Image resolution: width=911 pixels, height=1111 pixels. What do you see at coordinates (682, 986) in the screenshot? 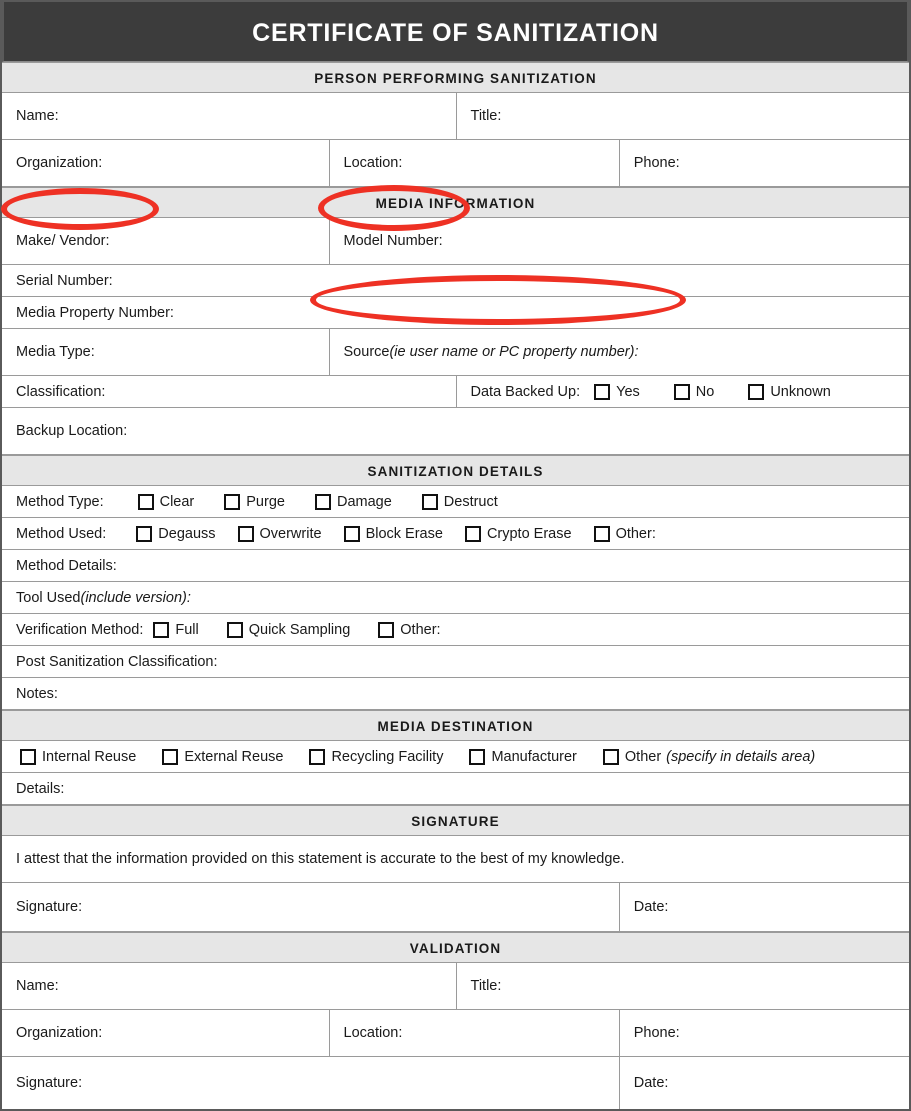
I see `field-validation-title: Title:` at bounding box center [682, 986].